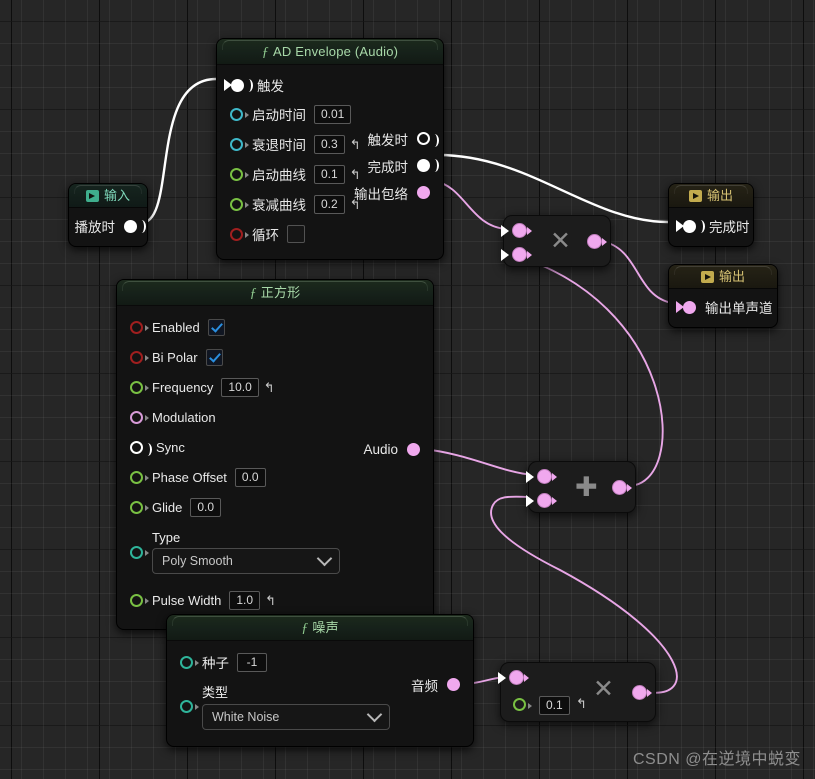  Describe the element at coordinates (478, 462) in the screenshot. I see `wire-square-audio-to-add-in1` at that location.